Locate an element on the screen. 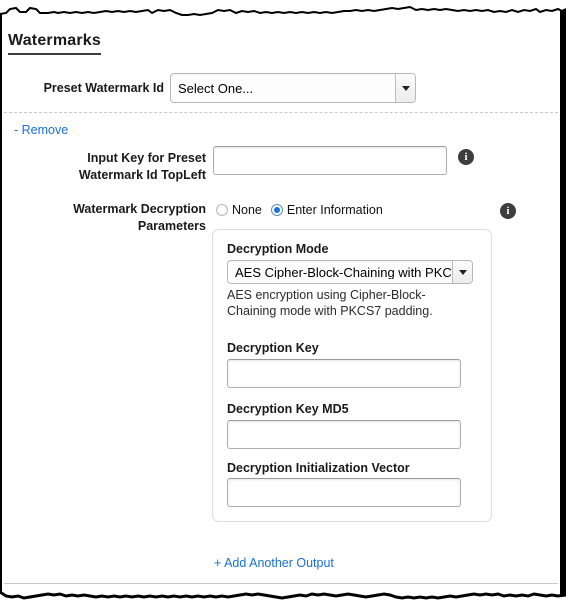 This screenshot has width=566, height=606. page-right-border is located at coordinates (563, 303).